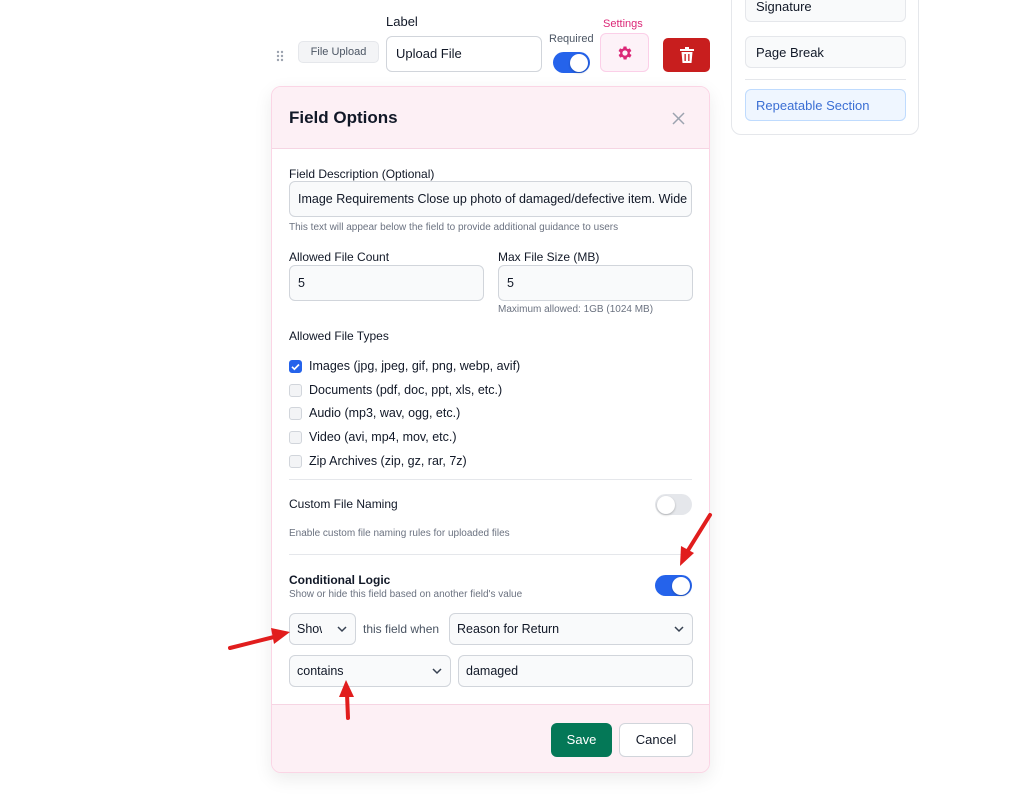 Image resolution: width=1024 pixels, height=795 pixels. I want to click on field-palette-panel: Signature Page Break Repeatable Section, so click(825, 67).